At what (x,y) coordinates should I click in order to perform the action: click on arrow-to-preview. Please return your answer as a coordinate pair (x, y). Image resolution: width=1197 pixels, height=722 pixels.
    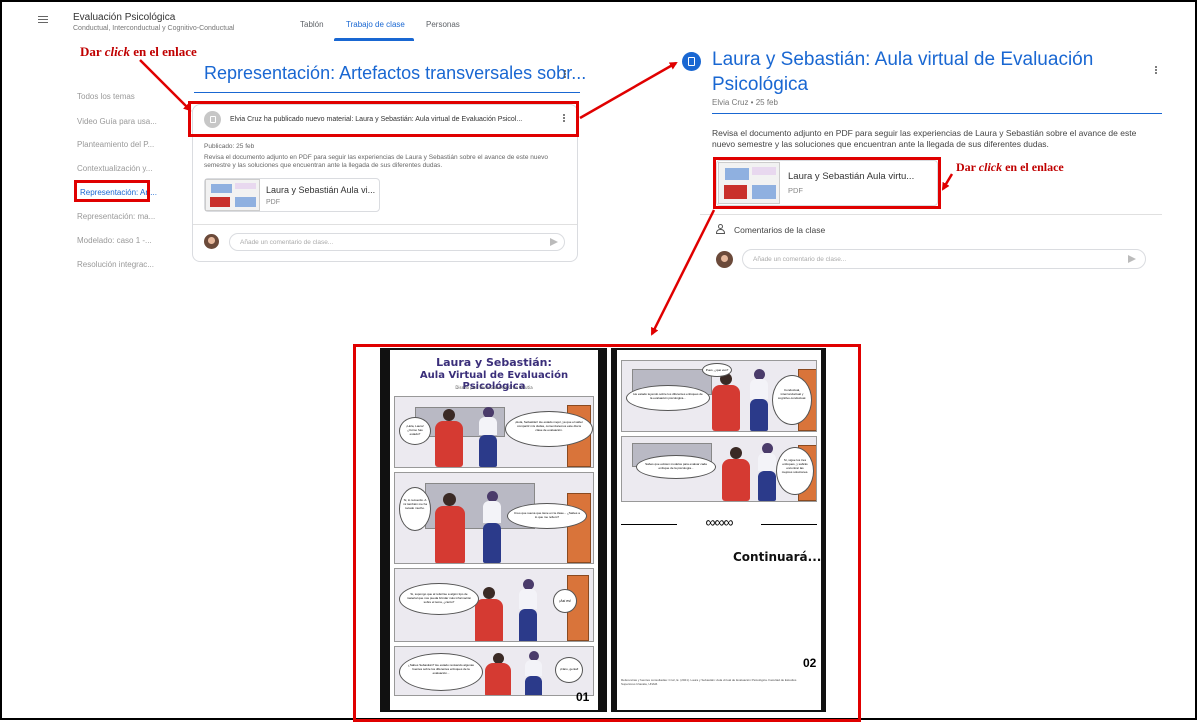
    Looking at the image, I should click on (683, 272).